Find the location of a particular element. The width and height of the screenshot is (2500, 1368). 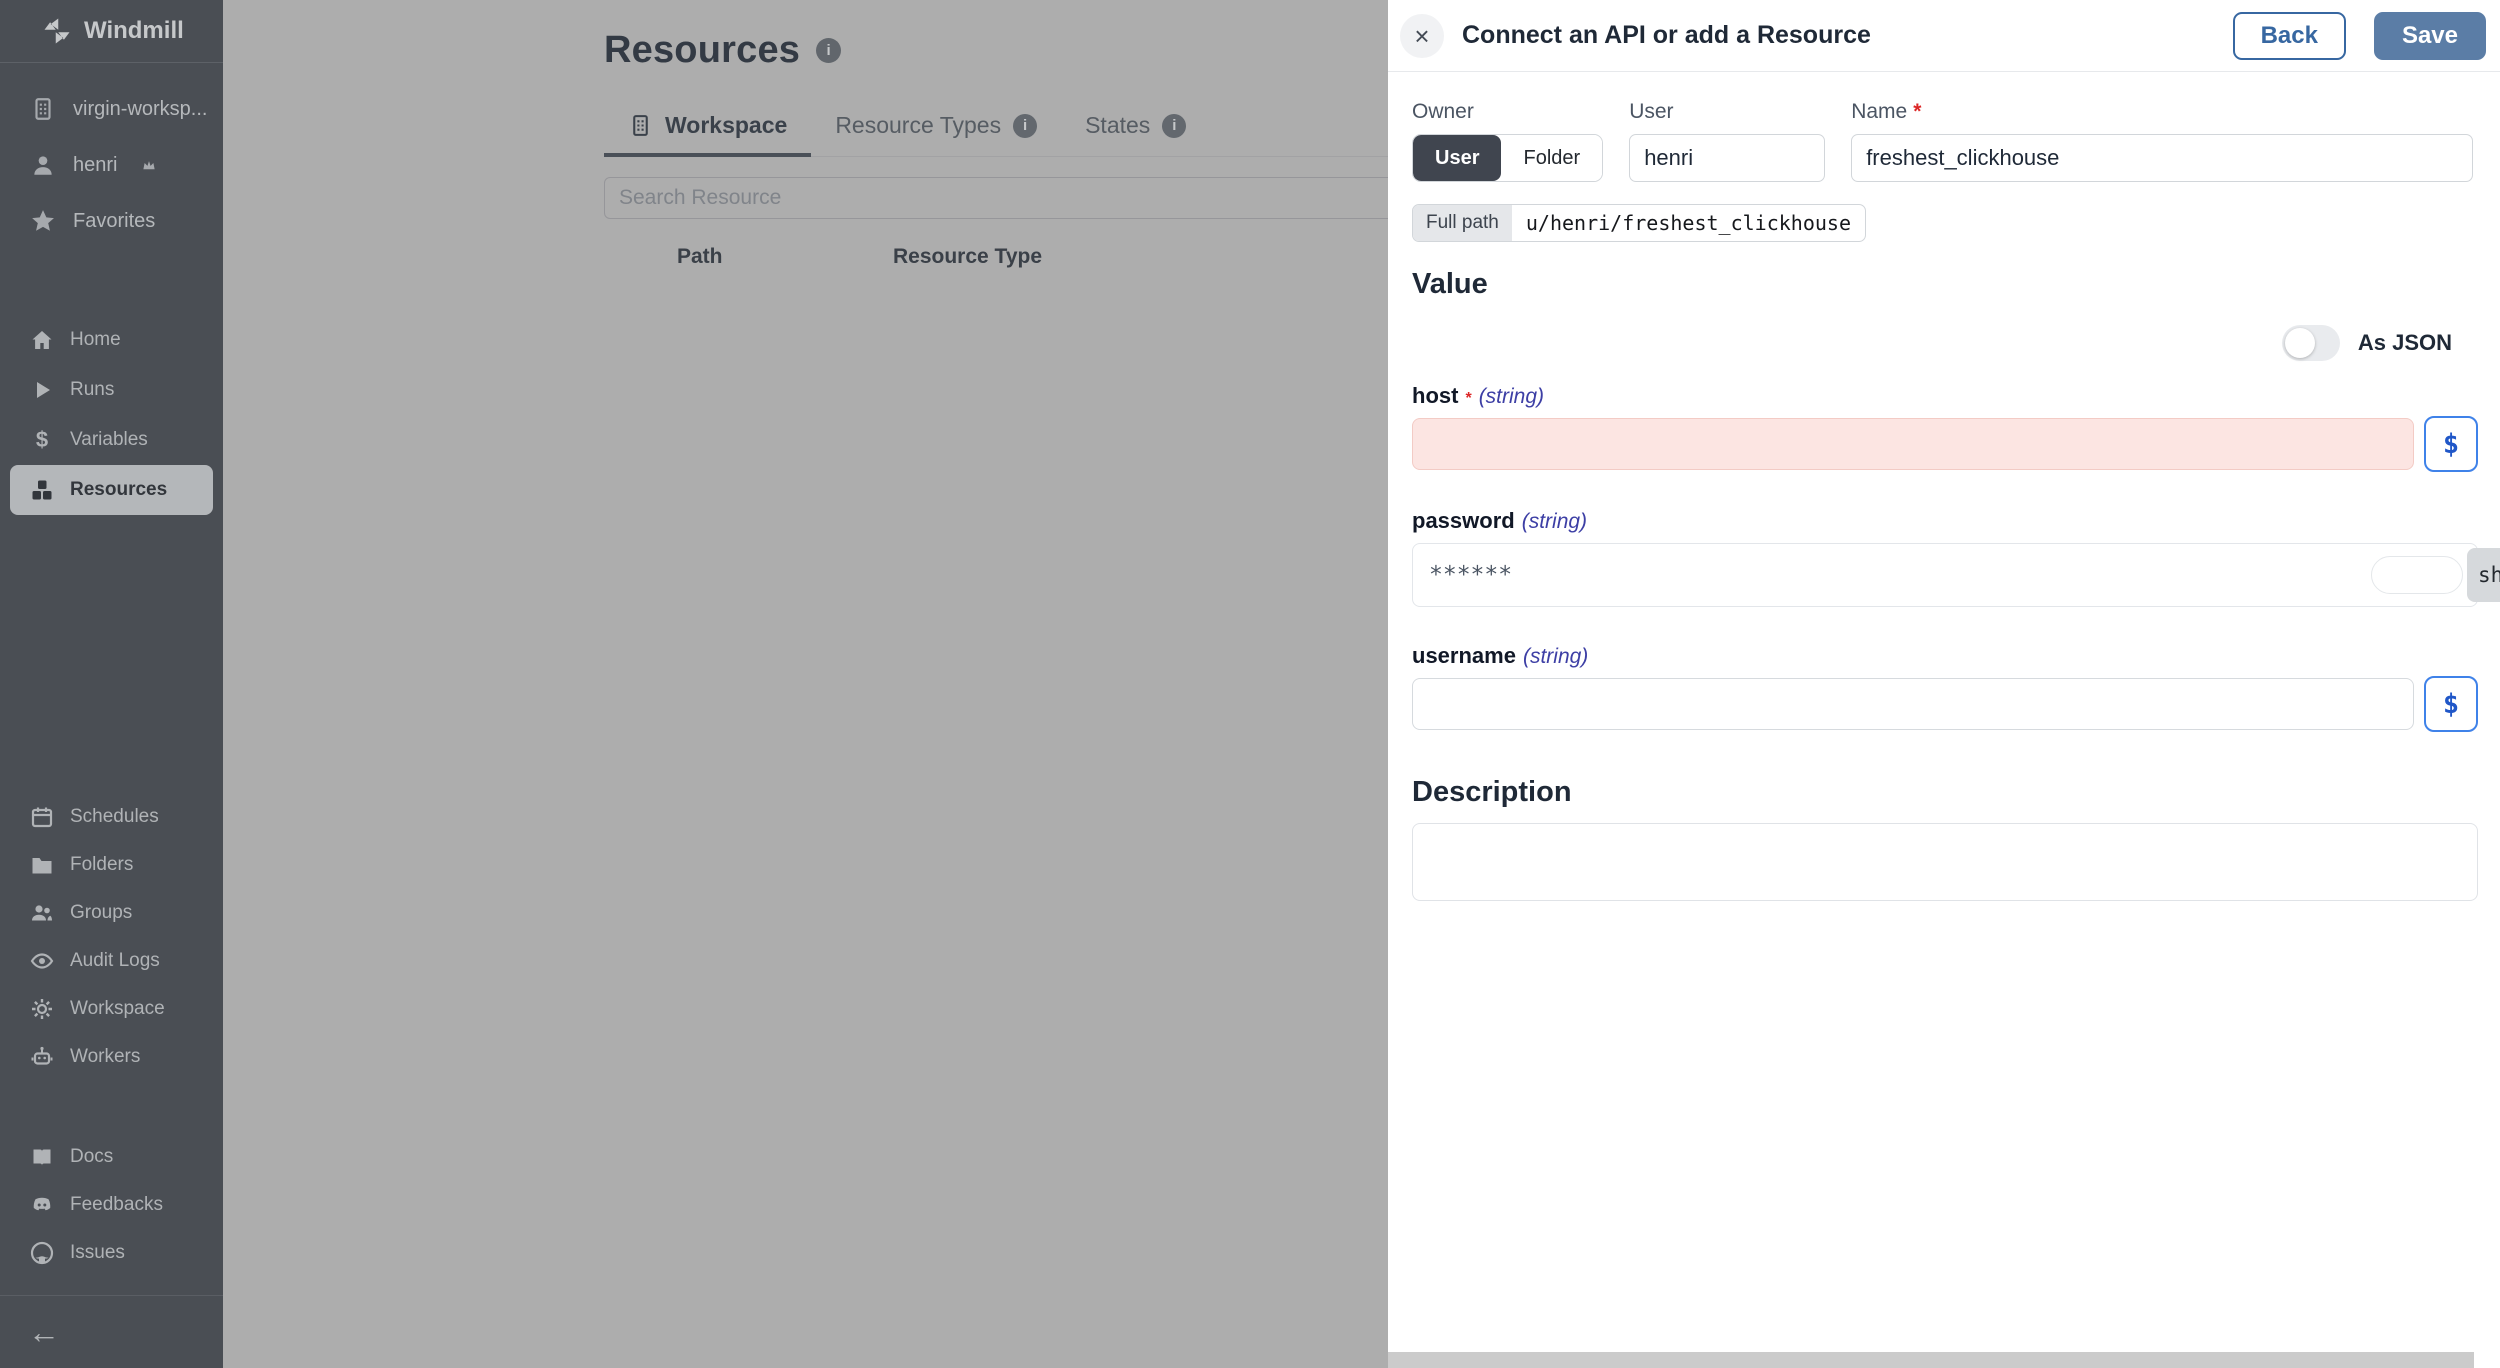

user-group: User is located at coordinates (1727, 141).